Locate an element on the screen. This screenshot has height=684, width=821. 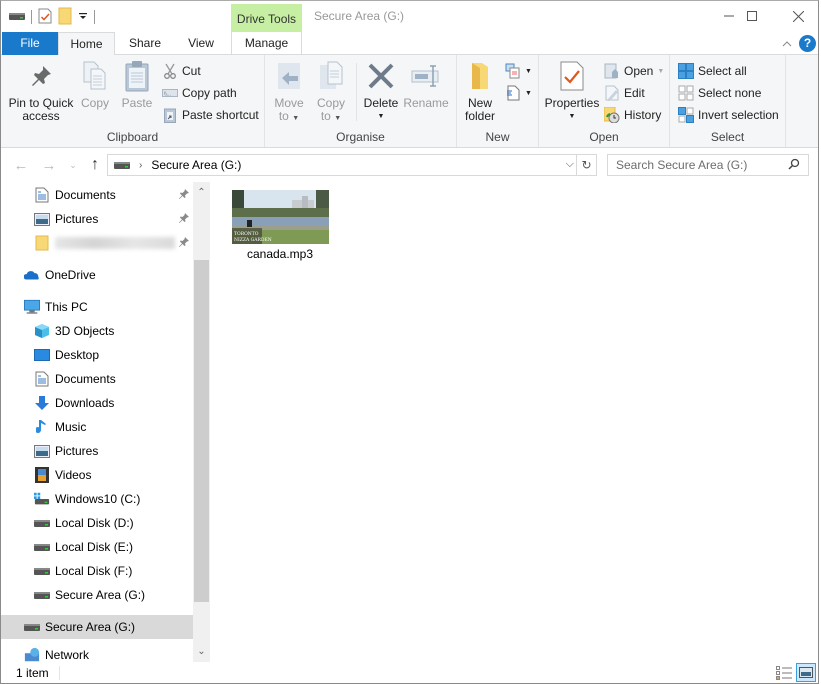
edit-icon is located at coordinates (612, 93).